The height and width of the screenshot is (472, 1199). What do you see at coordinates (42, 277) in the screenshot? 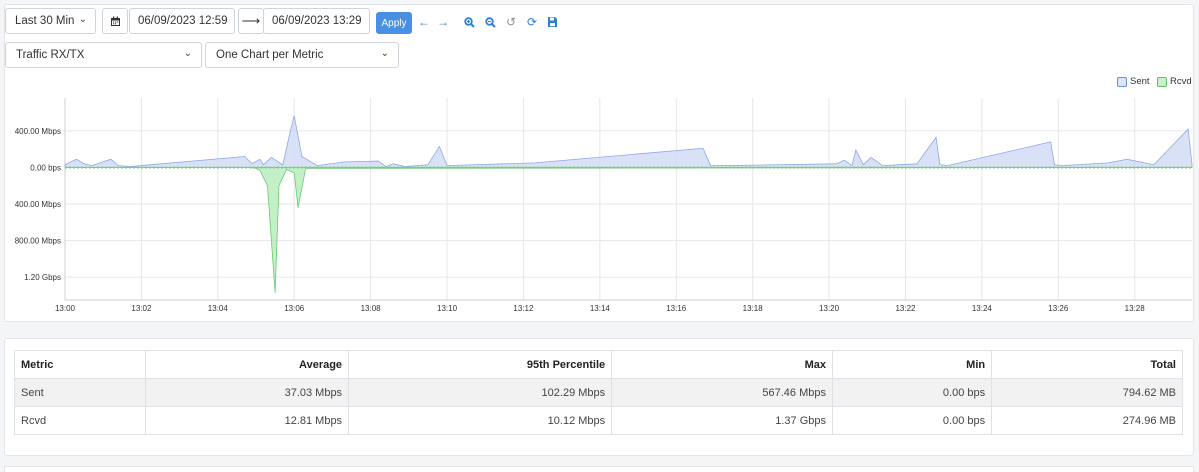
I see `y-tick-label: 1.20 Gbps` at bounding box center [42, 277].